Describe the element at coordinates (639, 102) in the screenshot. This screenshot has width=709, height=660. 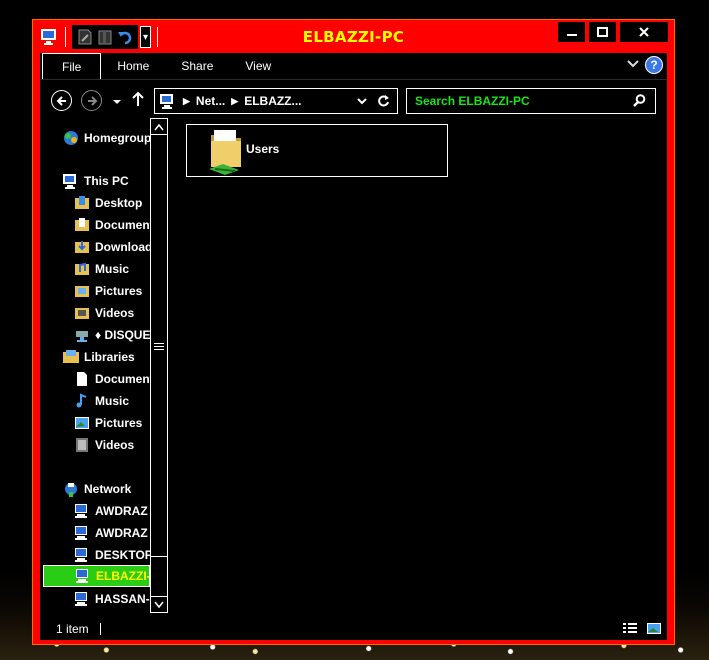
I see `search-icon` at that location.